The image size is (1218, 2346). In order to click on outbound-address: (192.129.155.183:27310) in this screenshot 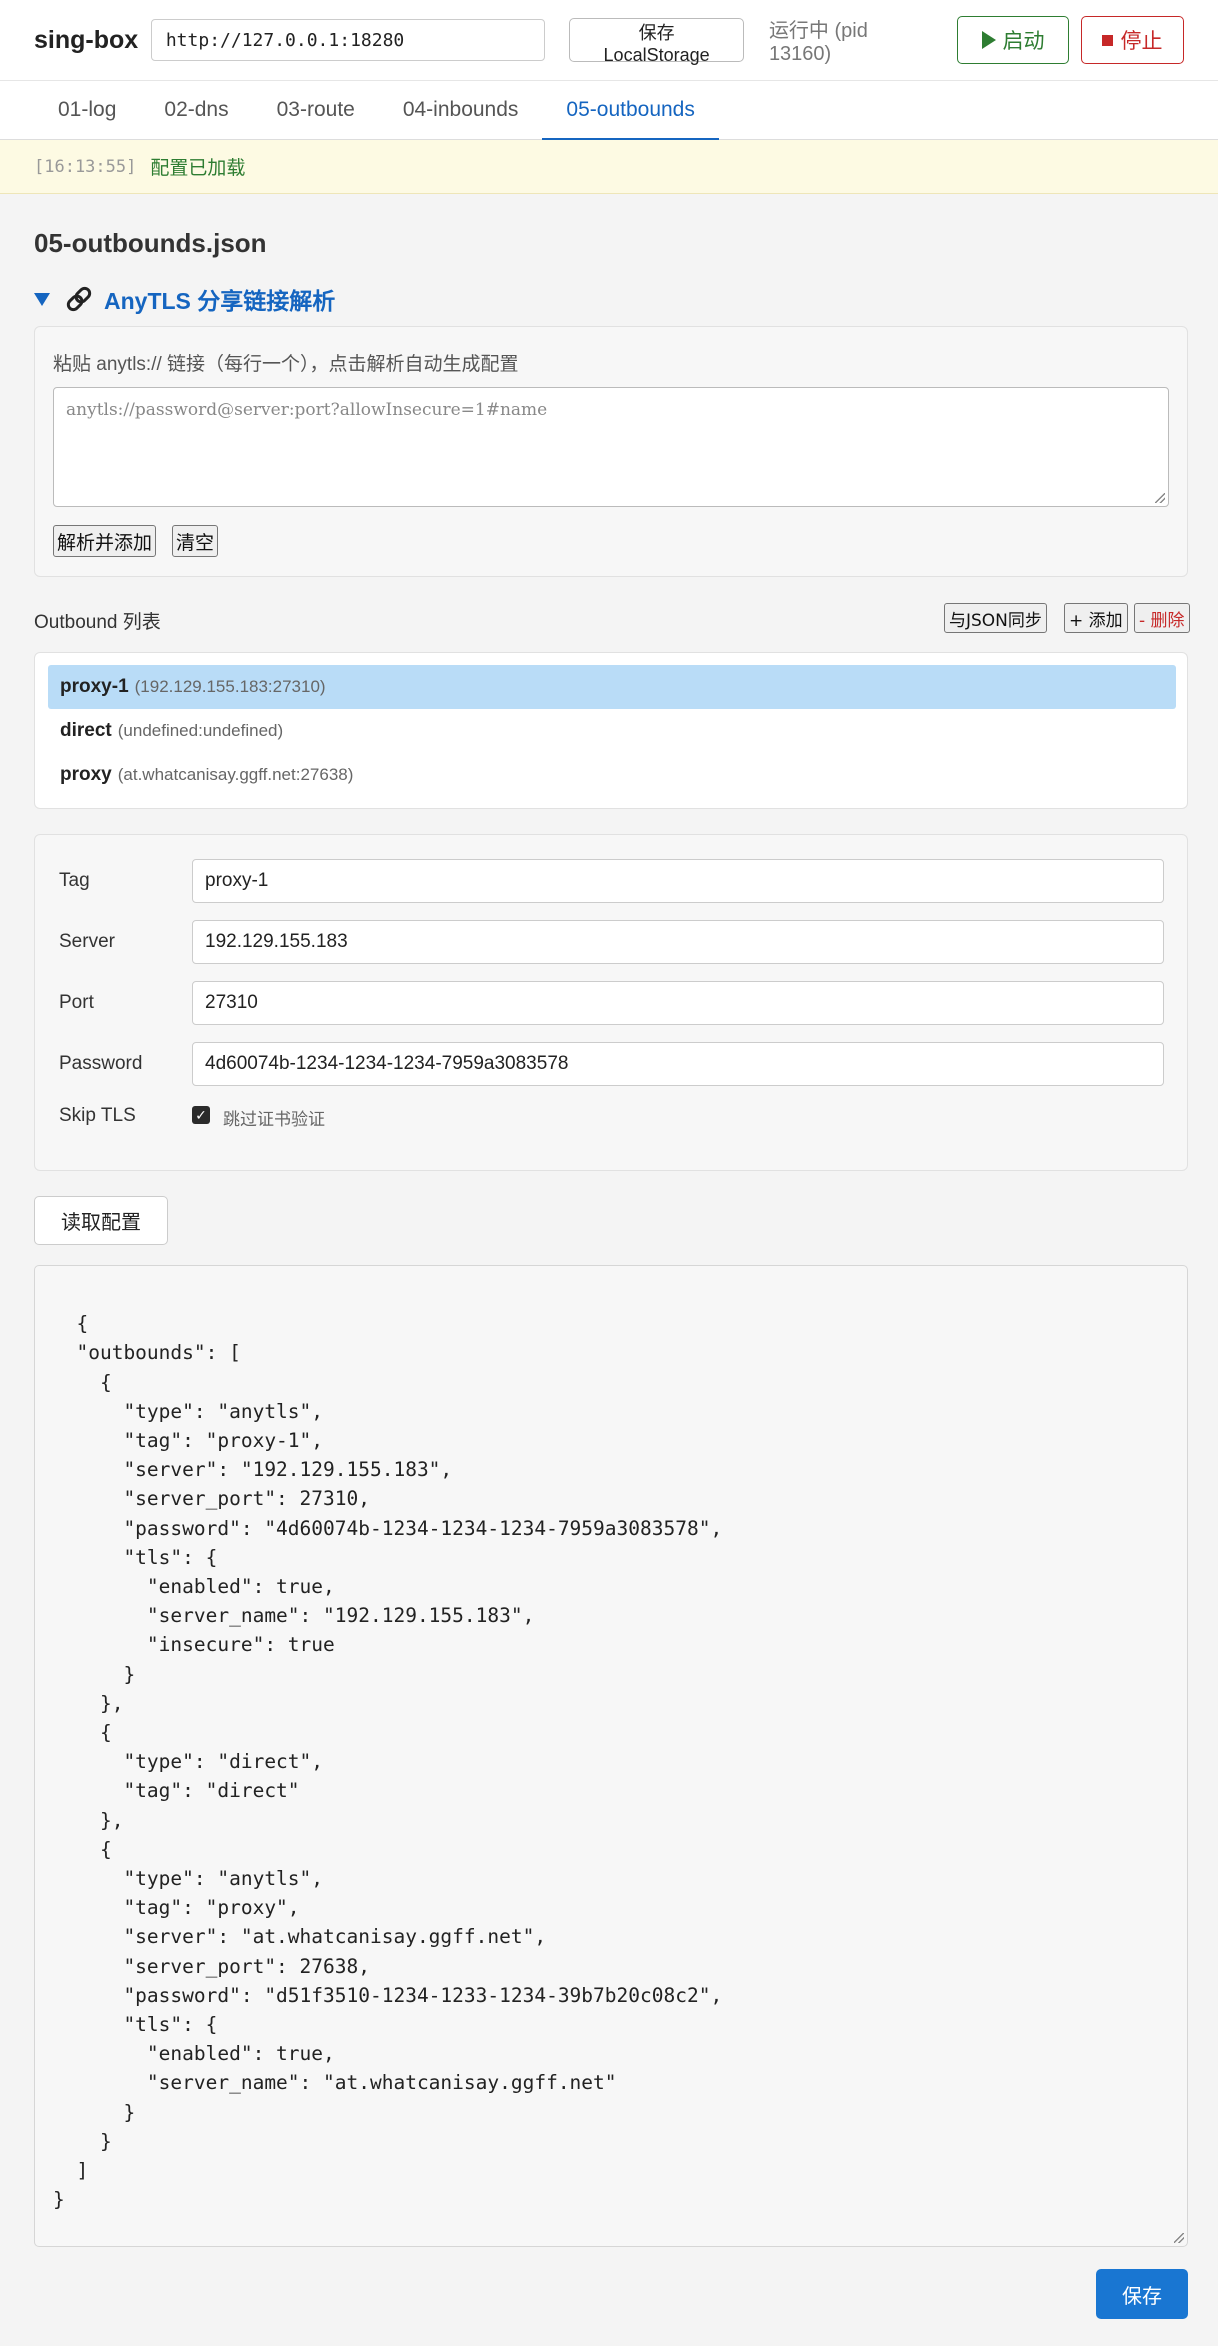, I will do `click(230, 686)`.